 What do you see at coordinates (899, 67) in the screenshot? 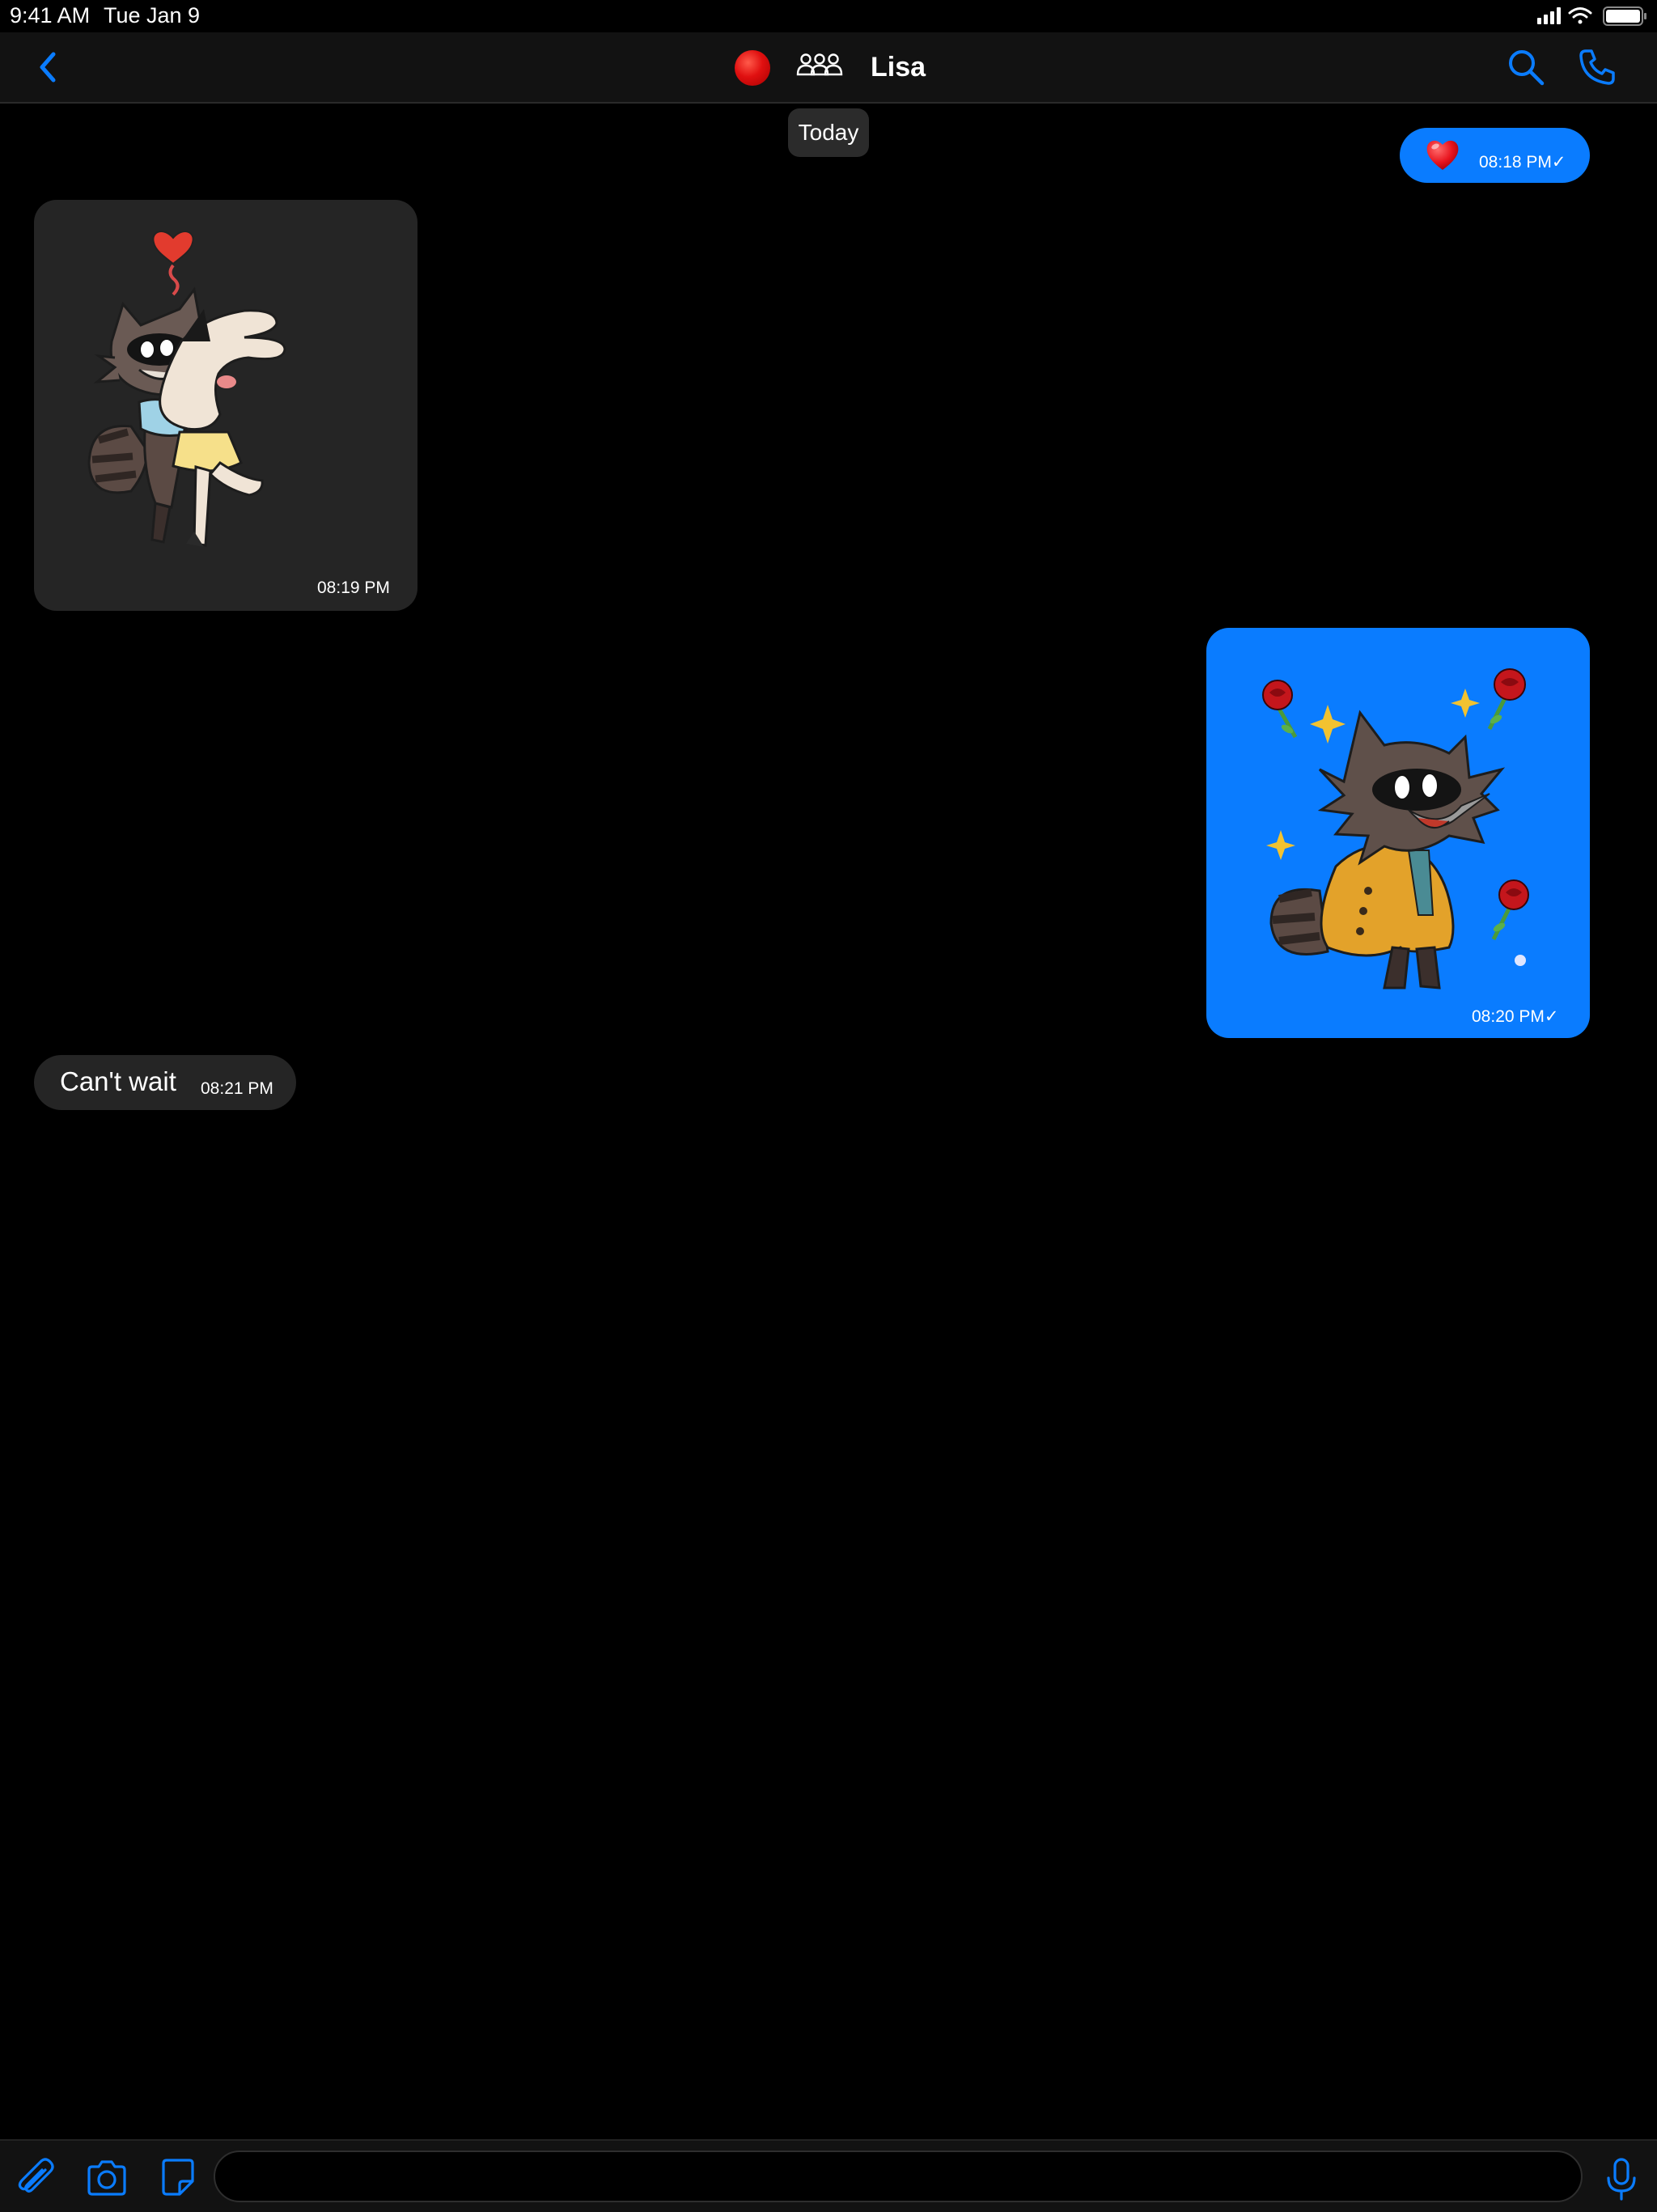
I see `chat-title: Lisa` at bounding box center [899, 67].